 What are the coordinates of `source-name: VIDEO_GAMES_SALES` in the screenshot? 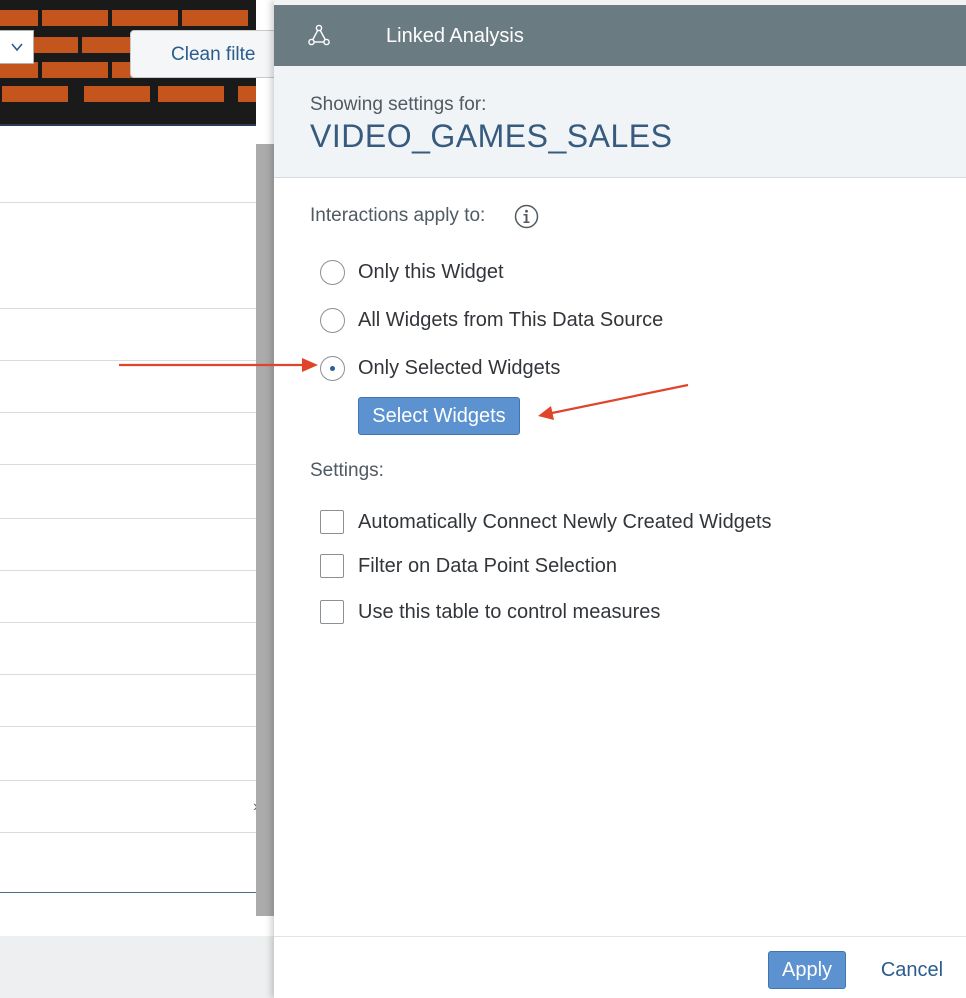 It's located at (491, 136).